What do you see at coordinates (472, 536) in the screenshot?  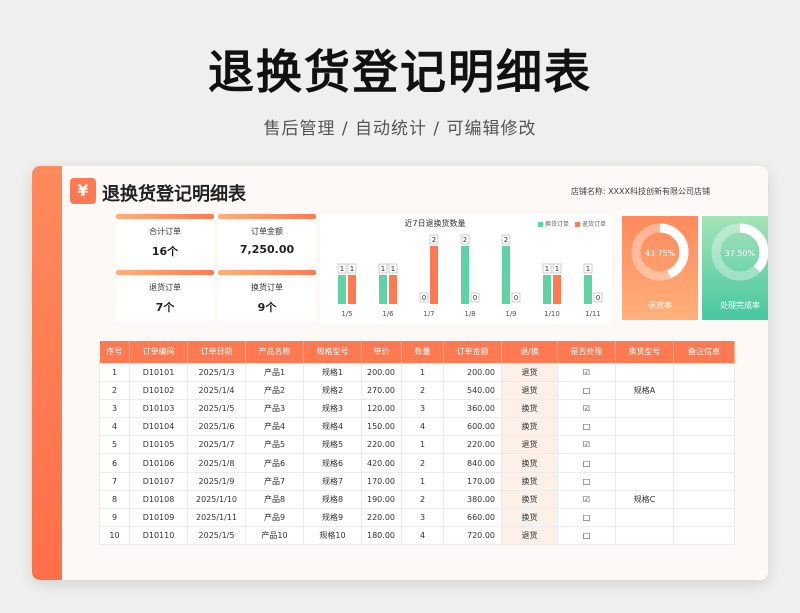 I see `table-cell: 720.00` at bounding box center [472, 536].